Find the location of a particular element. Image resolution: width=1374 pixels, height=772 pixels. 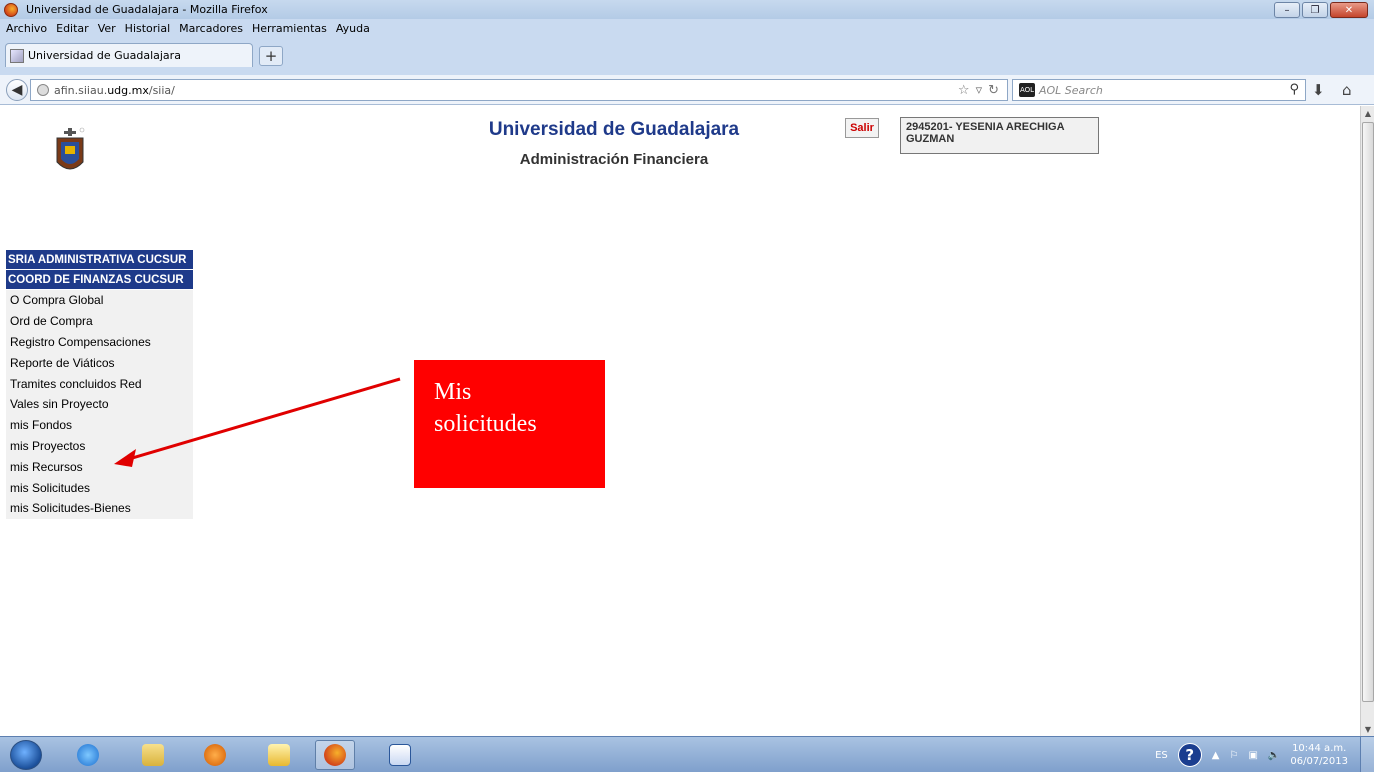

url-bar: afin.siiau. udg.mx/siia/ ☆ ▿ ↻ is located at coordinates (519, 90).